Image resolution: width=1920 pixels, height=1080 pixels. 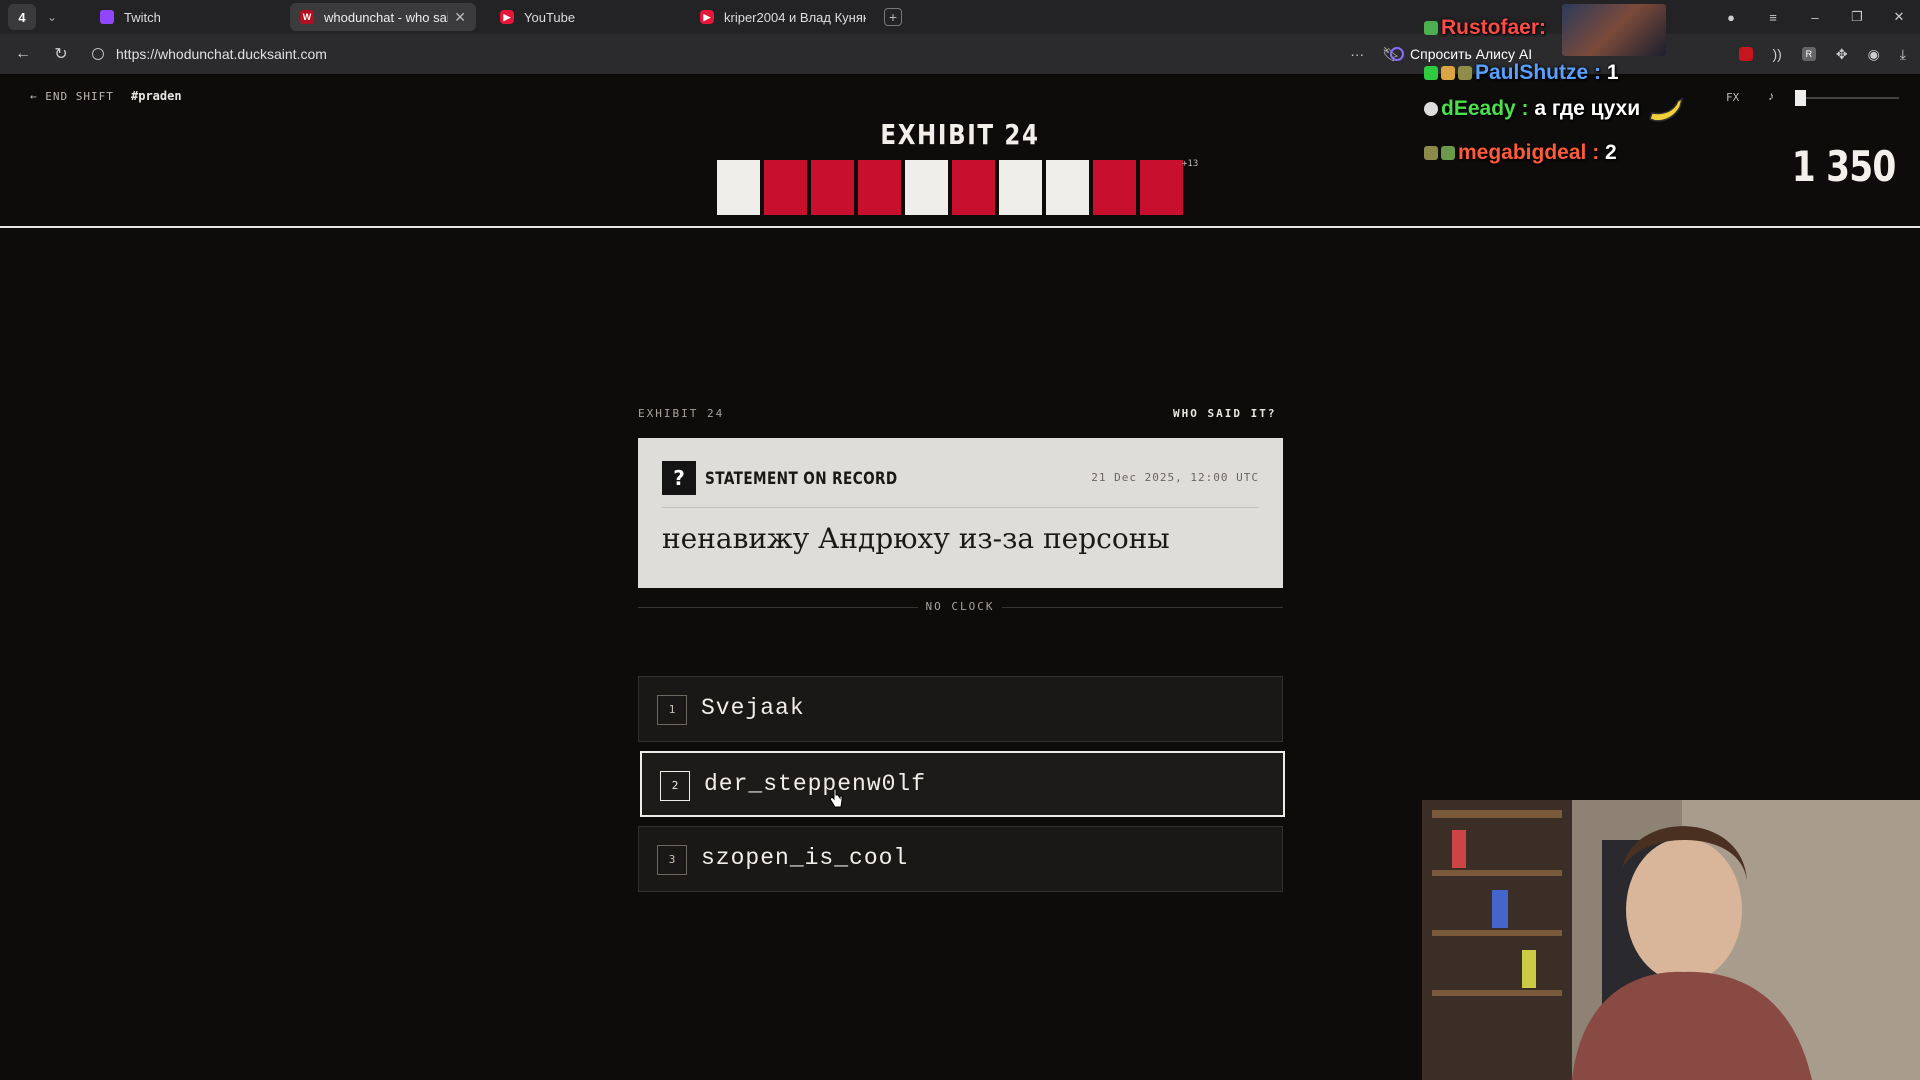 I want to click on channel-name: #praden, so click(x=156, y=96).